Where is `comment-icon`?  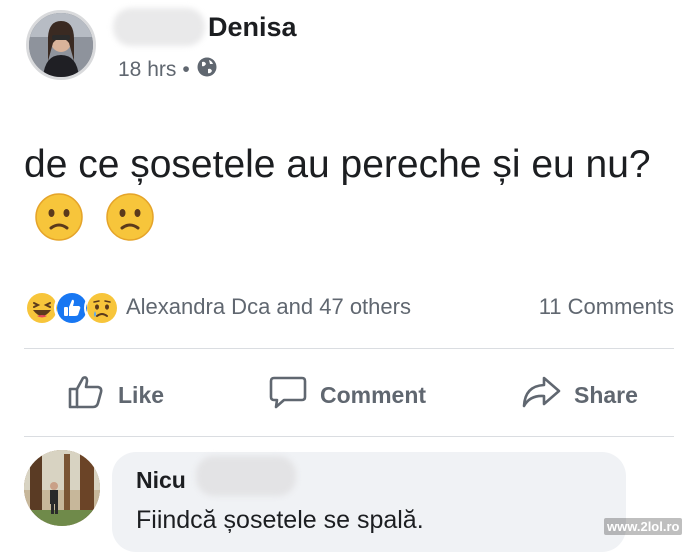 comment-icon is located at coordinates (288, 395).